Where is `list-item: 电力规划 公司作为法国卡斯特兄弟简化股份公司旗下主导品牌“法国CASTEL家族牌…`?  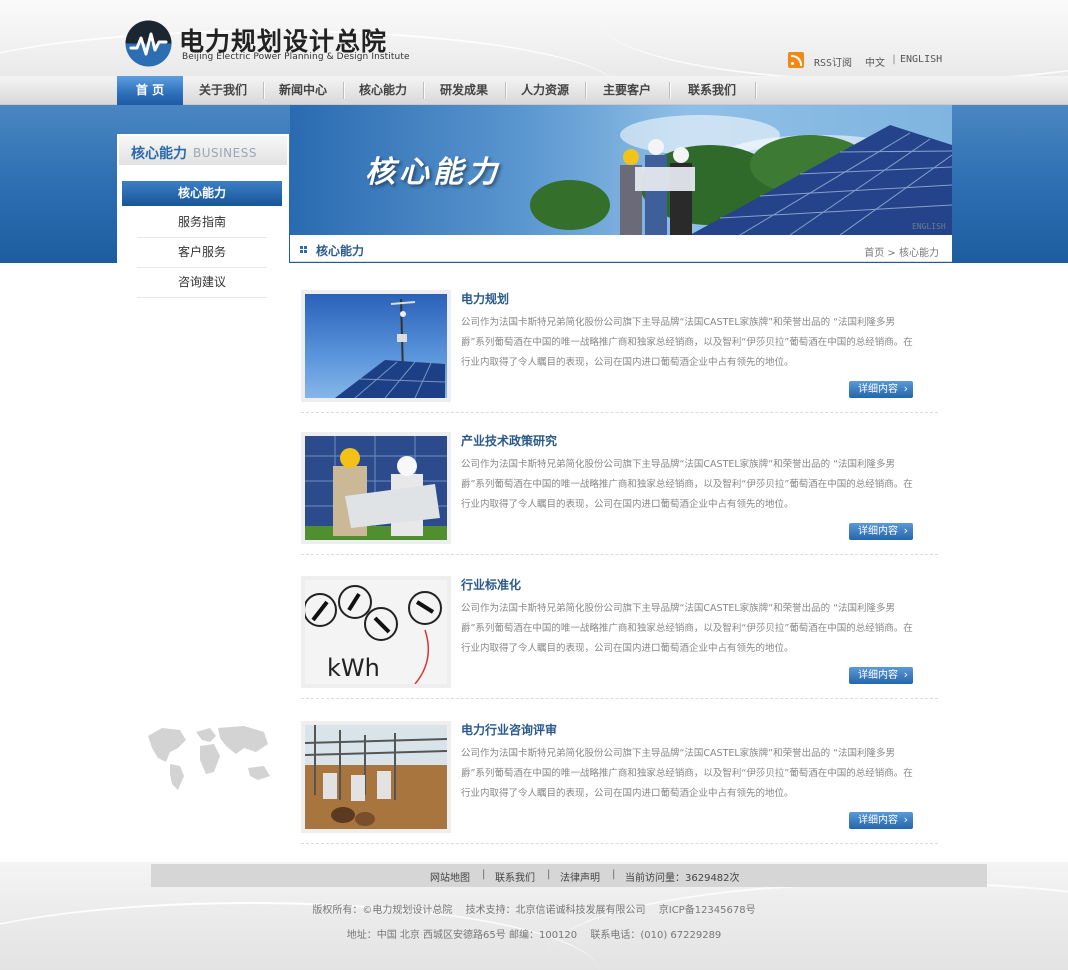 list-item: 电力规划 公司作为法国卡斯特兄弟简化股份公司旗下主导品牌“法国CASTEL家族牌… is located at coordinates (618, 357).